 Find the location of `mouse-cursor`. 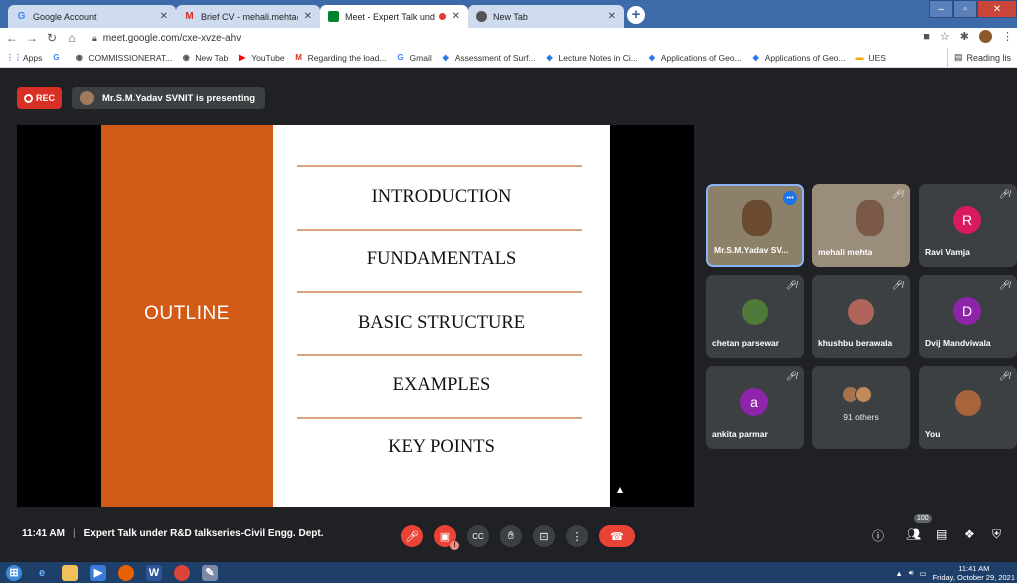

mouse-cursor is located at coordinates (620, 490).